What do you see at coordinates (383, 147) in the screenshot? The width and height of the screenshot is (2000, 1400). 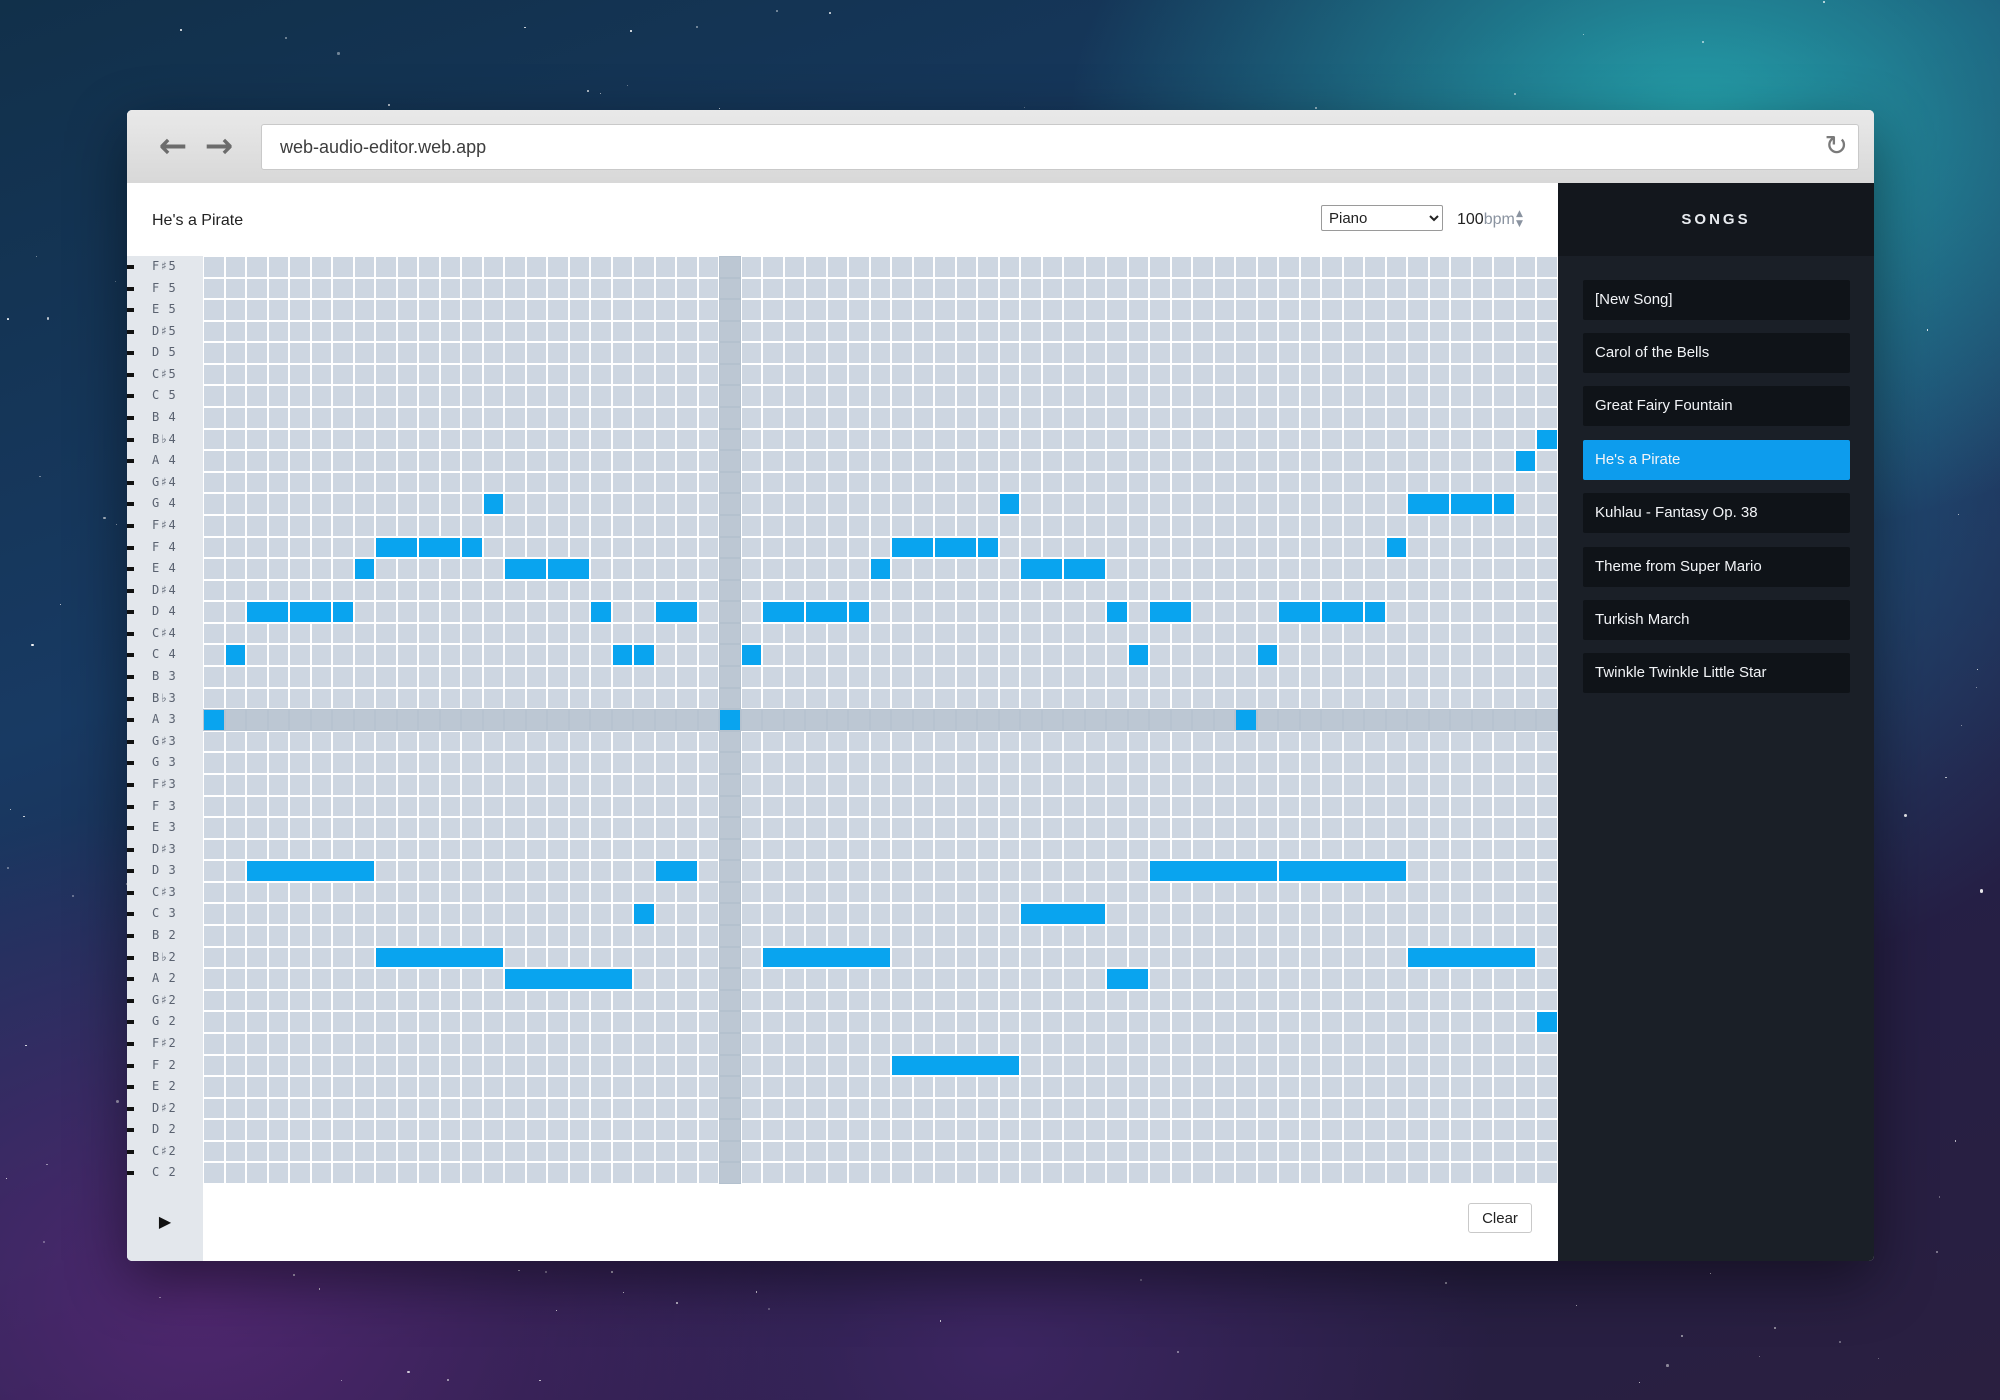 I see `url-text: web-audio-editor.web.app` at bounding box center [383, 147].